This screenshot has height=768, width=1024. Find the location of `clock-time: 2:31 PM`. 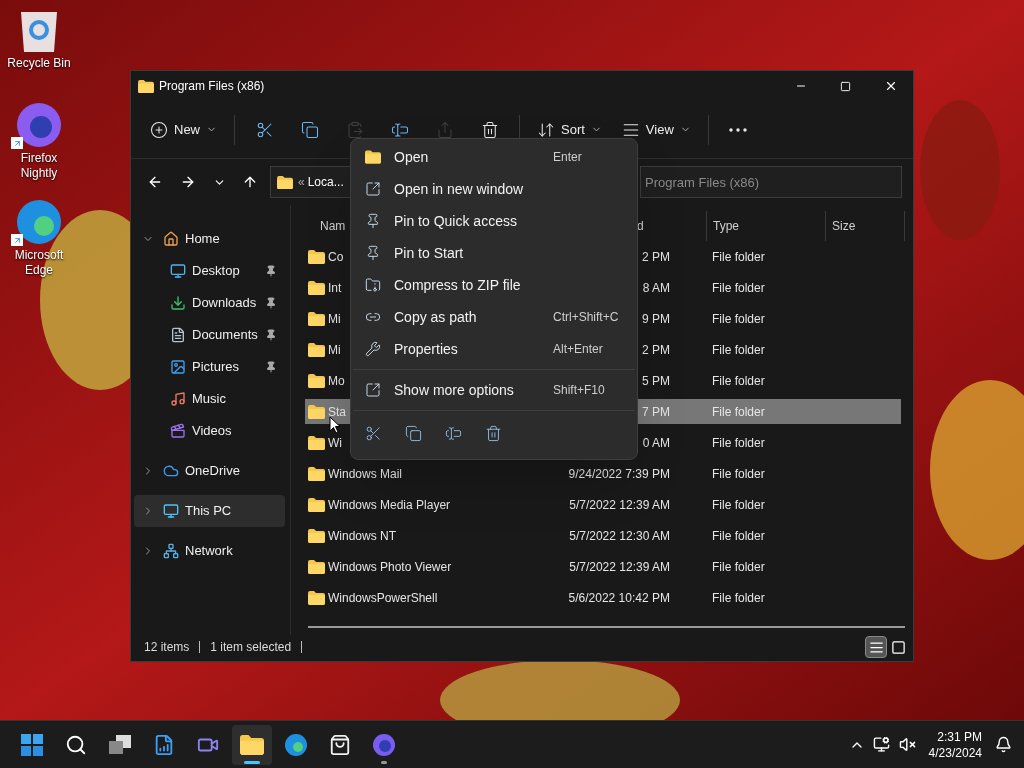

clock-time: 2:31 PM is located at coordinates (959, 736).